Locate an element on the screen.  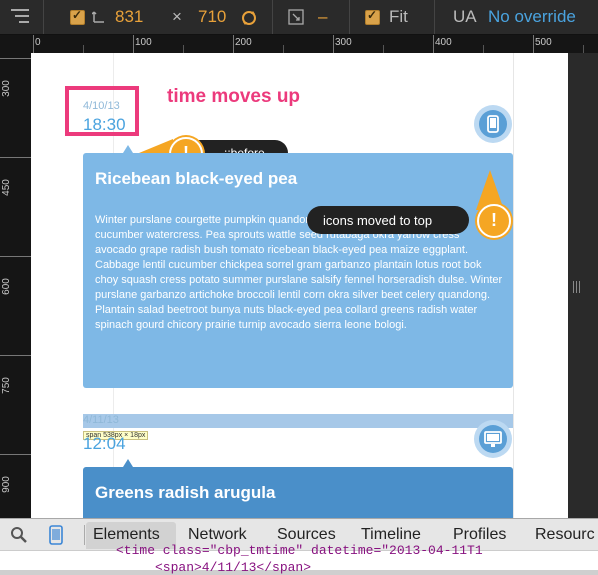
annotation-time-moves-up: time moves up is located at coordinates (234, 96).